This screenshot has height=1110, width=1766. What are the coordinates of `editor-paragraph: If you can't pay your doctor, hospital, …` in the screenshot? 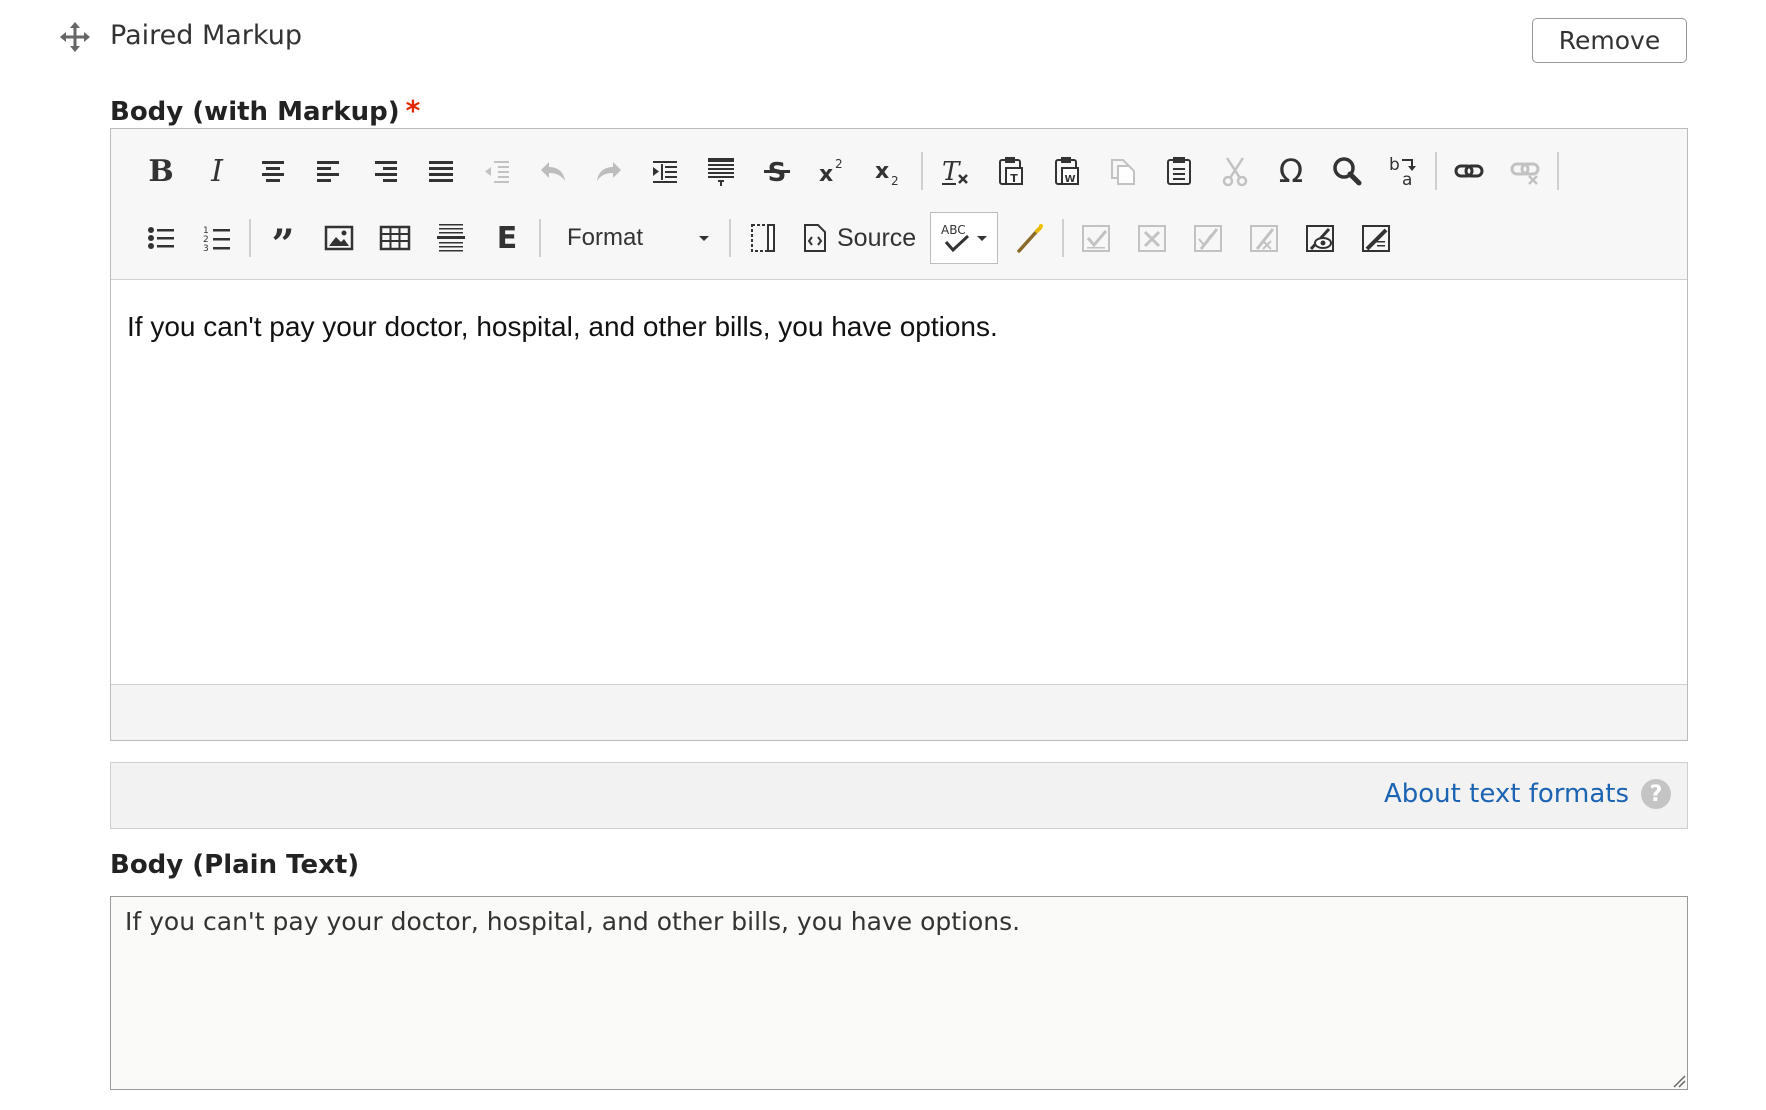 It's located at (562, 326).